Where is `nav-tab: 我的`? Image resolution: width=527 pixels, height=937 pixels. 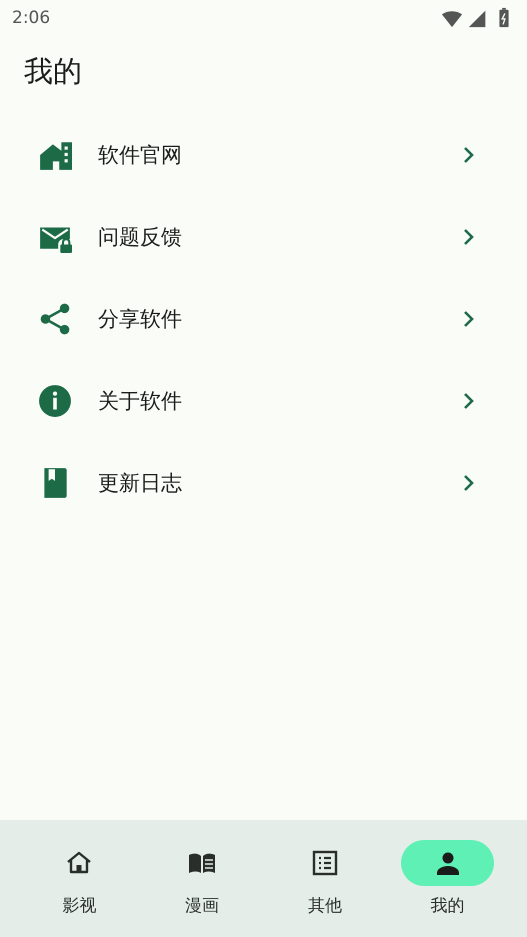
nav-tab: 我的 is located at coordinates (447, 905).